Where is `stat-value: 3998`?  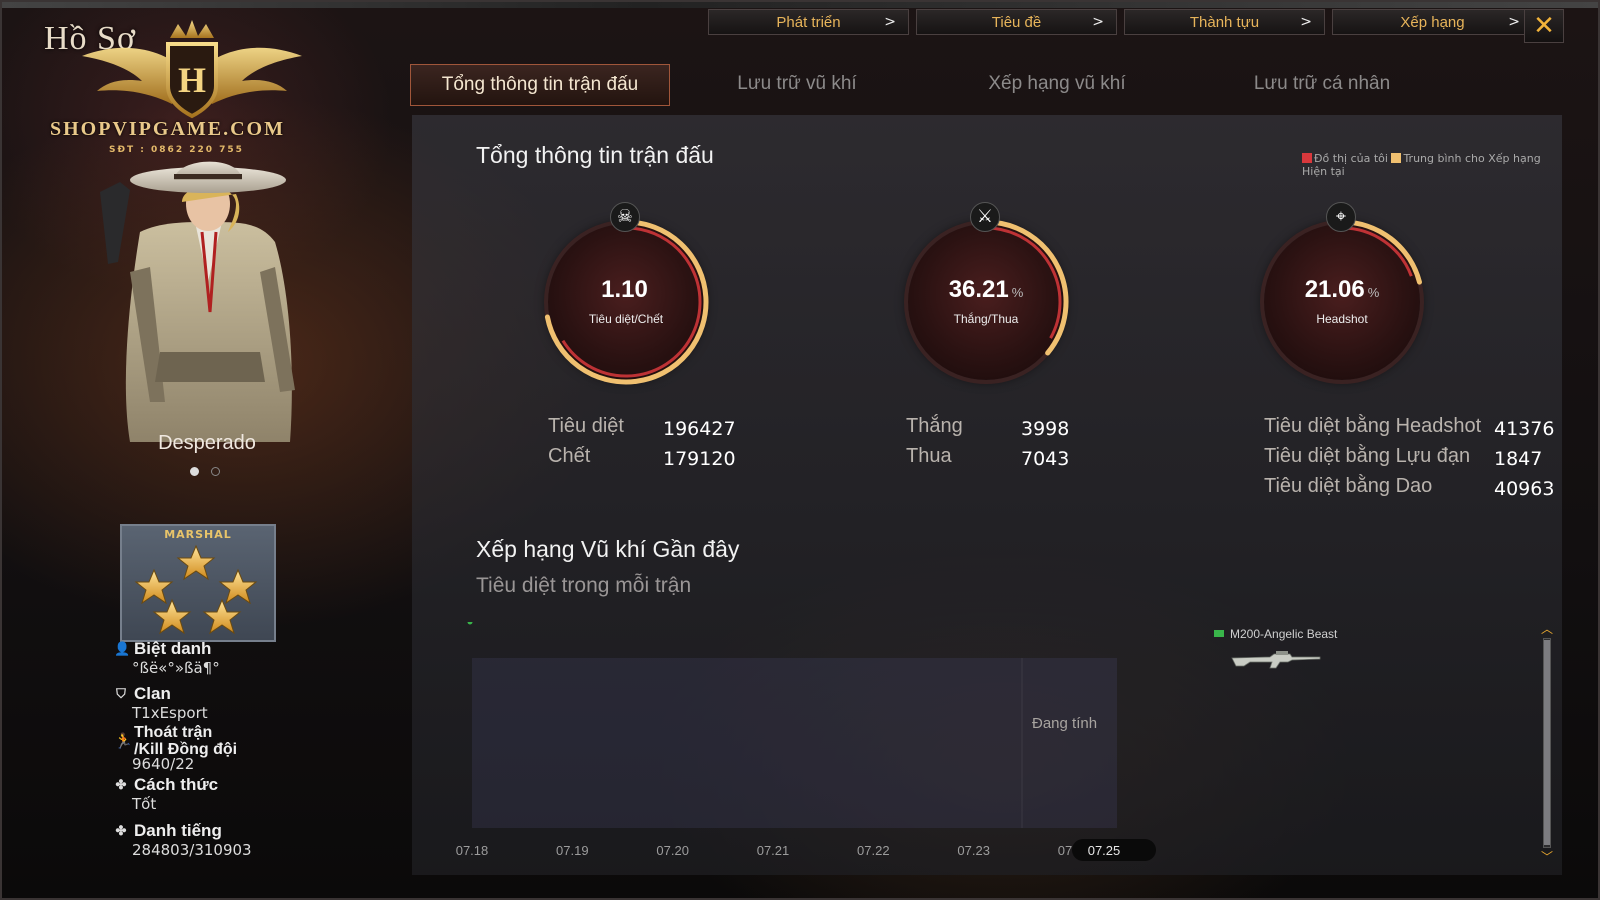 stat-value: 3998 is located at coordinates (1045, 429).